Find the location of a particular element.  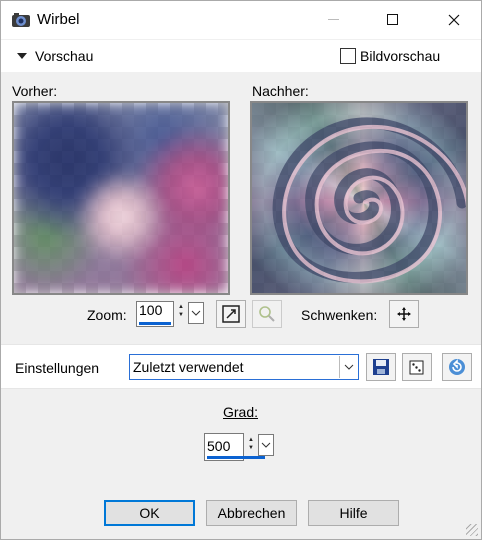

collapse-triangle-icon is located at coordinates (22, 56).